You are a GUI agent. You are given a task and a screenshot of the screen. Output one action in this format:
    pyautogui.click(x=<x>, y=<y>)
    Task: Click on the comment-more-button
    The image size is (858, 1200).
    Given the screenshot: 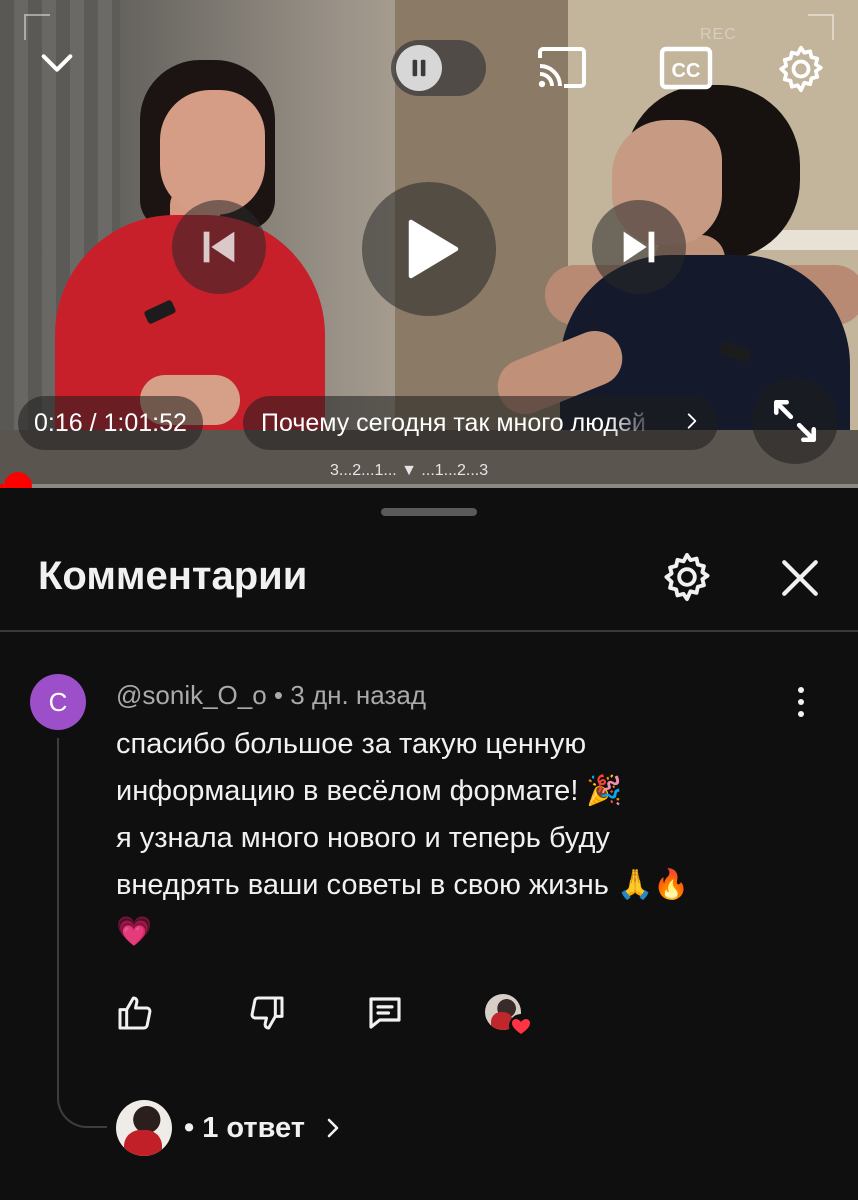 What is the action you would take?
    pyautogui.click(x=801, y=702)
    